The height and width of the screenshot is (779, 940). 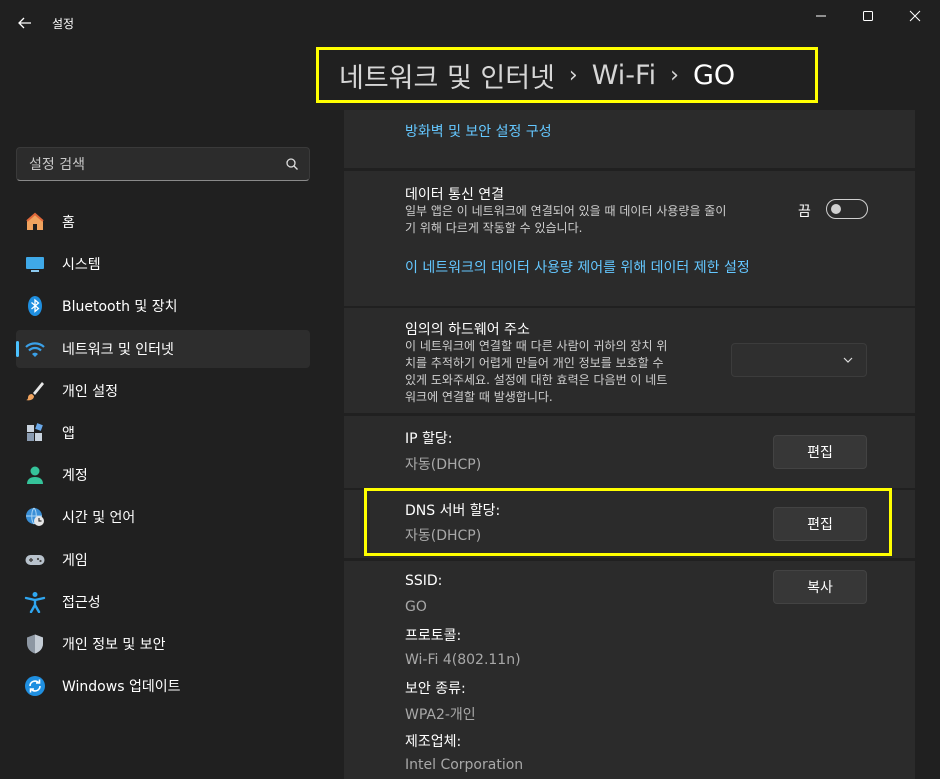 What do you see at coordinates (35, 644) in the screenshot?
I see `shield-icon` at bounding box center [35, 644].